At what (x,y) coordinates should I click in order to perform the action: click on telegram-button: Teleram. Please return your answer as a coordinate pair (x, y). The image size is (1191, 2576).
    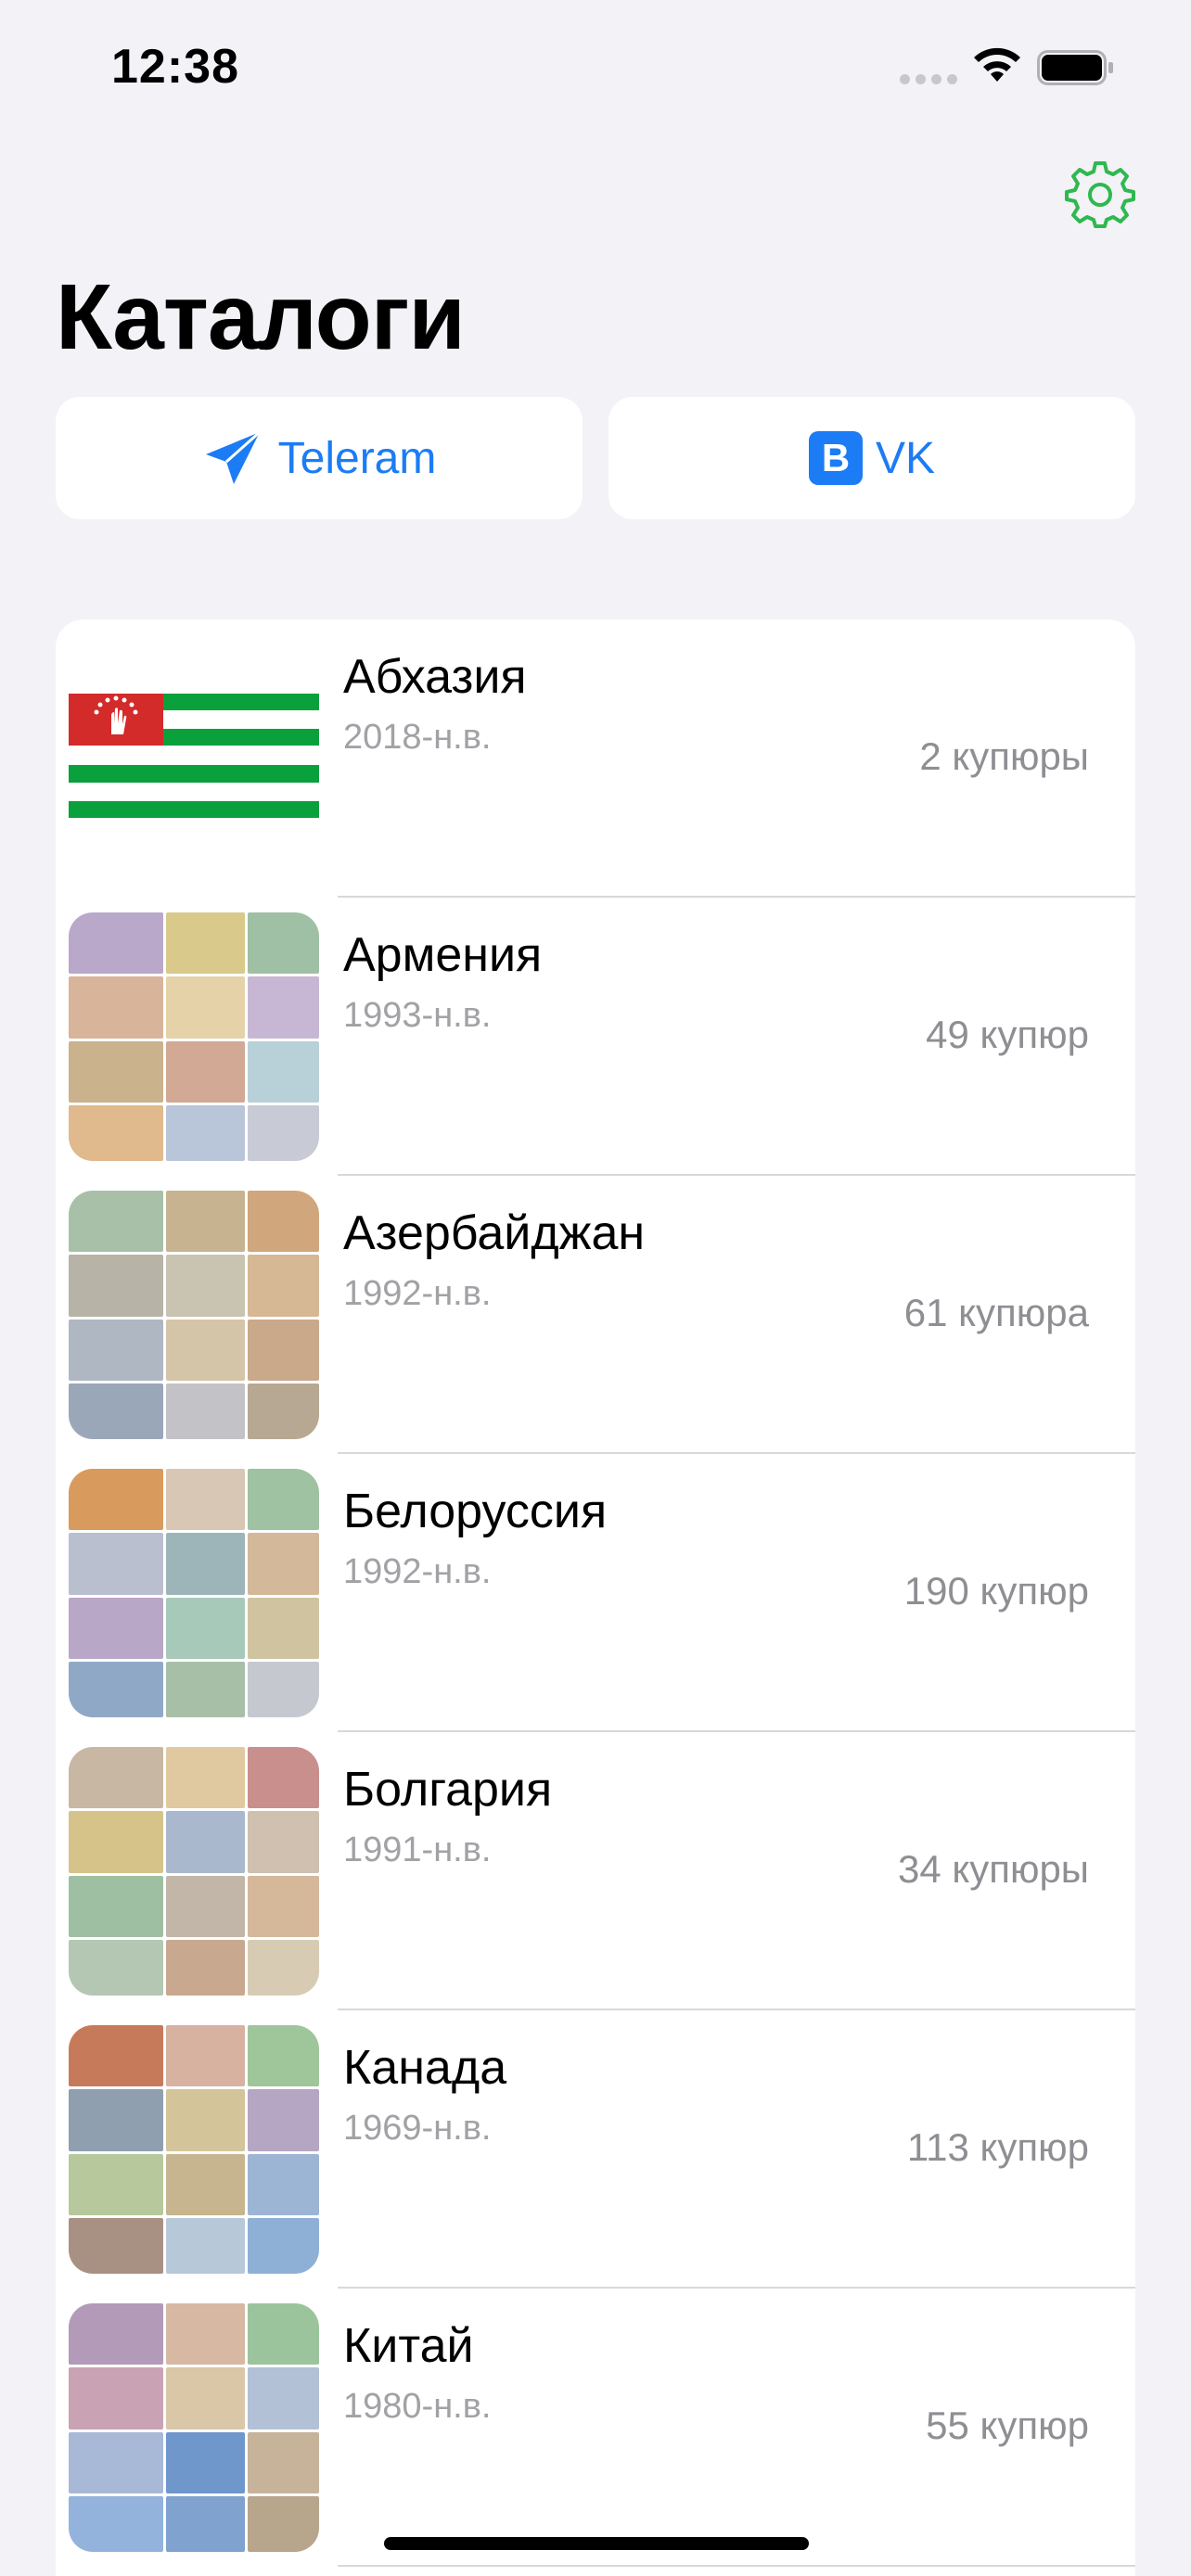
    Looking at the image, I should click on (319, 458).